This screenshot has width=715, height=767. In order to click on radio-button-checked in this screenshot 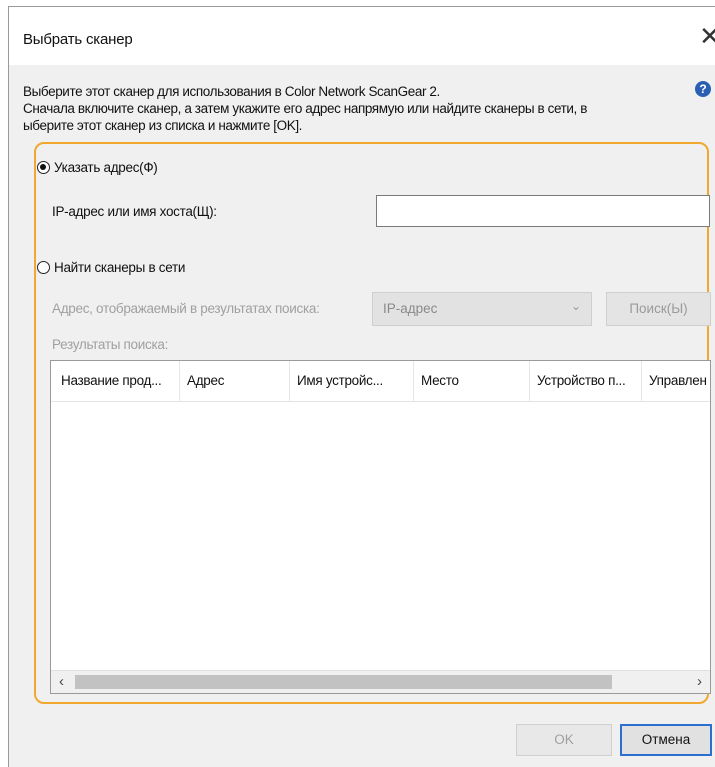, I will do `click(43, 167)`.